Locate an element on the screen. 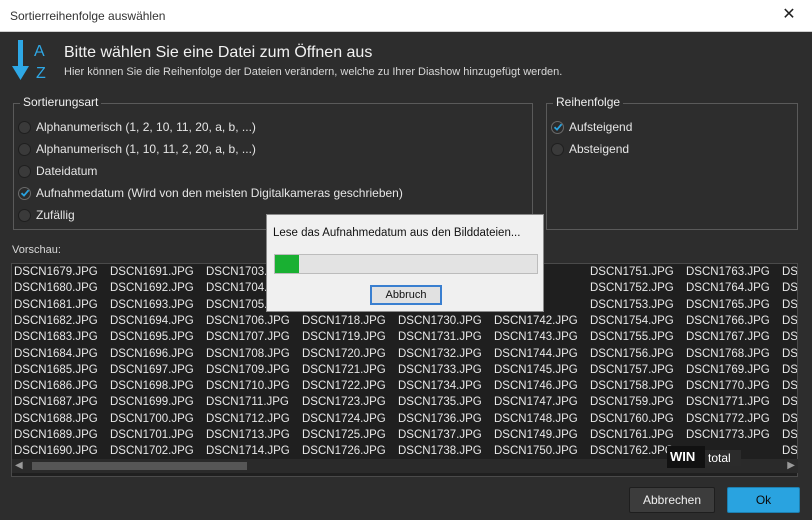 Image resolution: width=812 pixels, height=520 pixels. preview-file-item: DSCN1719.JPG is located at coordinates (344, 337).